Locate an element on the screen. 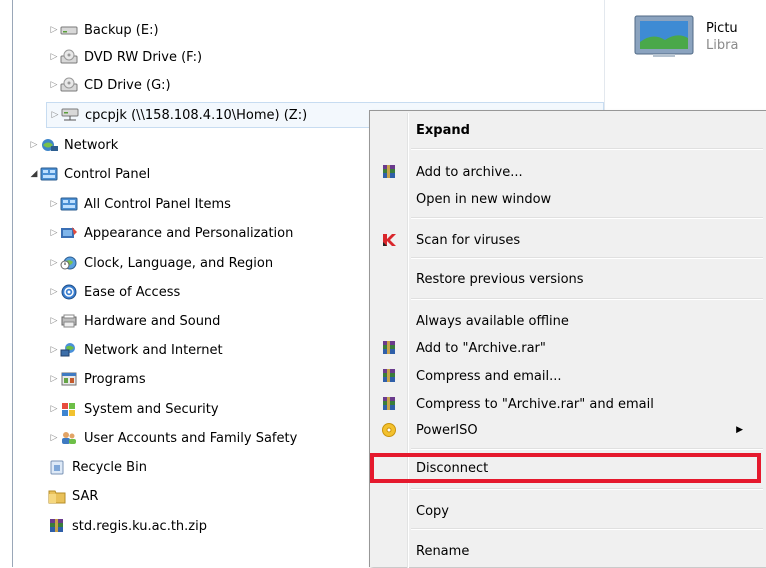 Image resolution: width=766 pixels, height=568 pixels. nav-pane-left-border is located at coordinates (12, 283).